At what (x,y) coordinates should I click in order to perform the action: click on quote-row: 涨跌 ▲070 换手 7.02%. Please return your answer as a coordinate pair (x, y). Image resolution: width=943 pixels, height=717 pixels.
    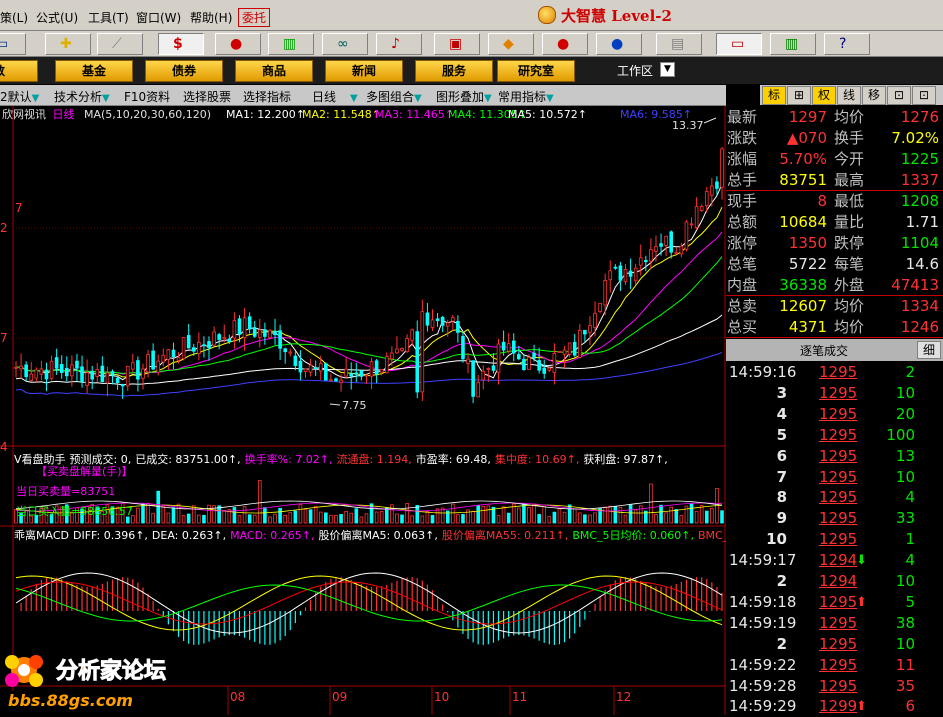
    Looking at the image, I should click on (834, 138).